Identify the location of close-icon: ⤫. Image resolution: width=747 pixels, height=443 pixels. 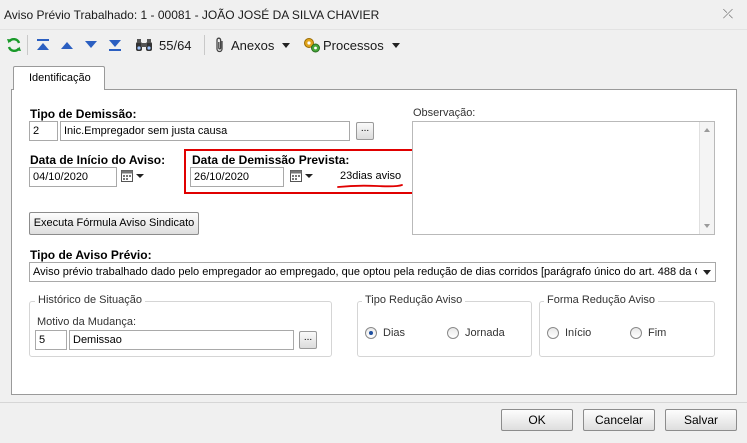
(728, 14).